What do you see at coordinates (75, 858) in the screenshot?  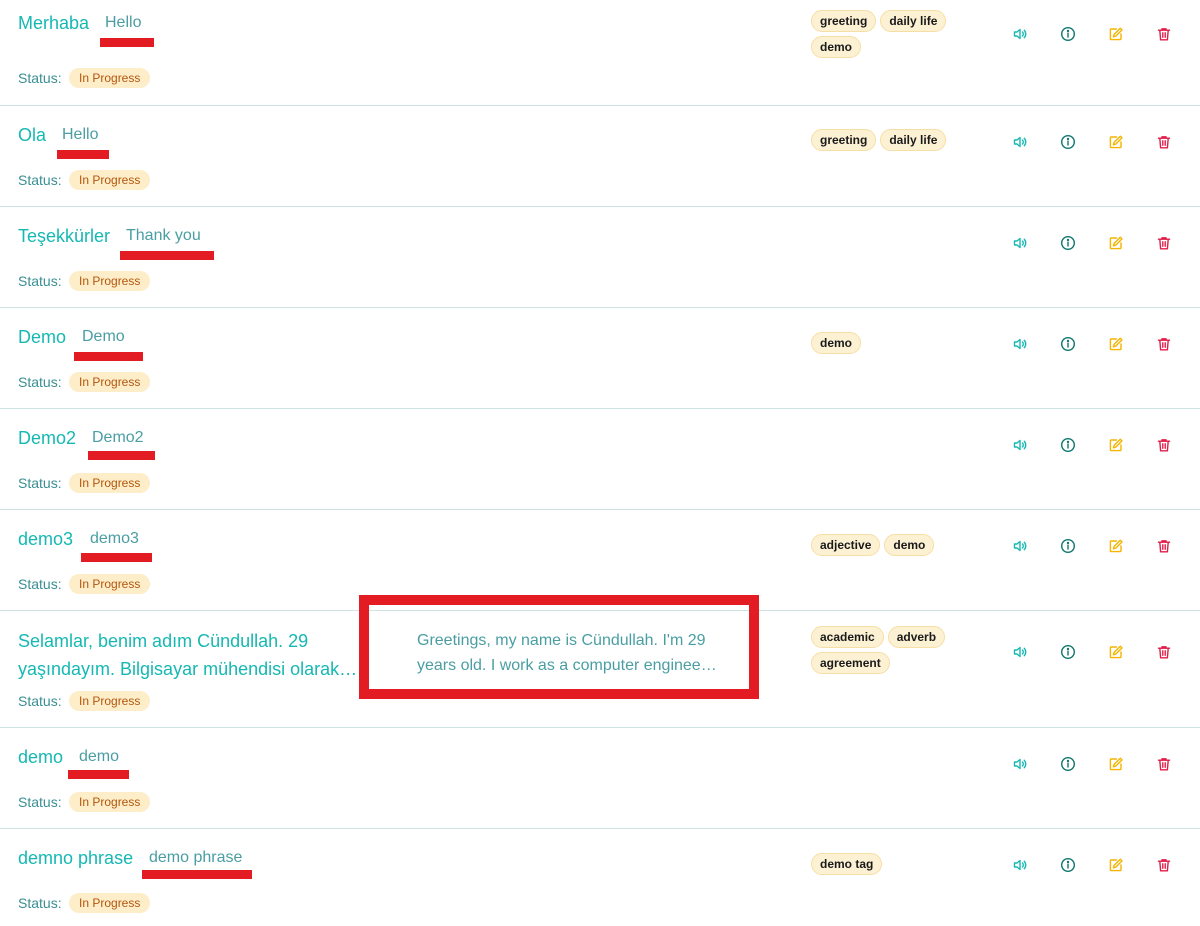 I see `word-text: demno phrase` at bounding box center [75, 858].